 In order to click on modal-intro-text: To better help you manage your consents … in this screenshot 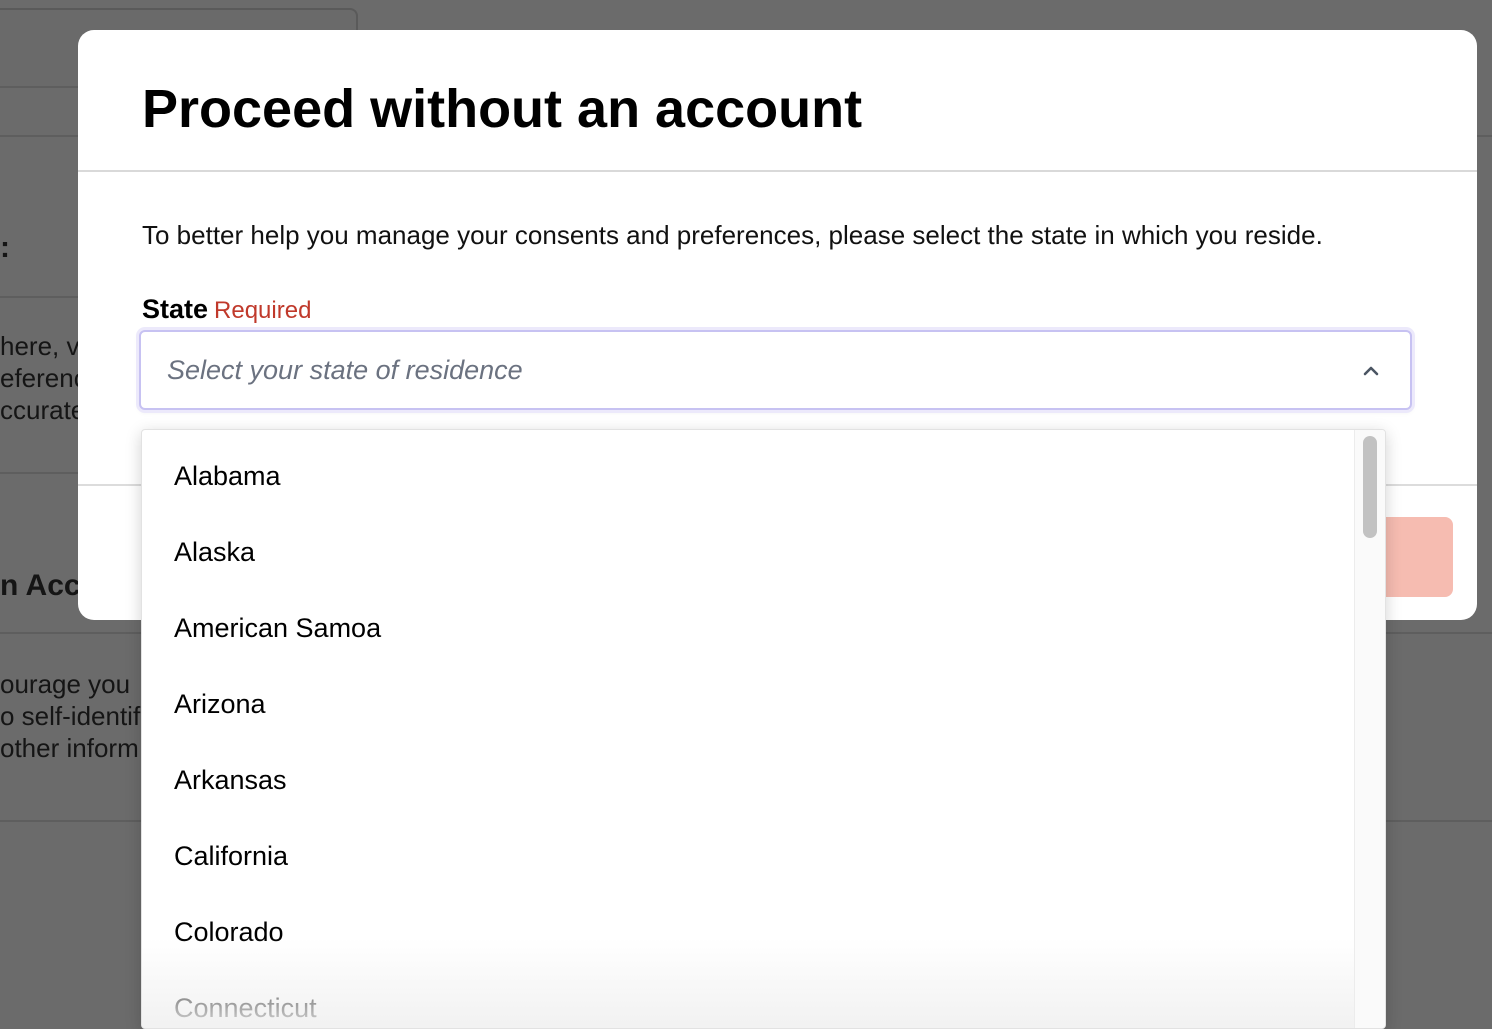, I will do `click(732, 235)`.